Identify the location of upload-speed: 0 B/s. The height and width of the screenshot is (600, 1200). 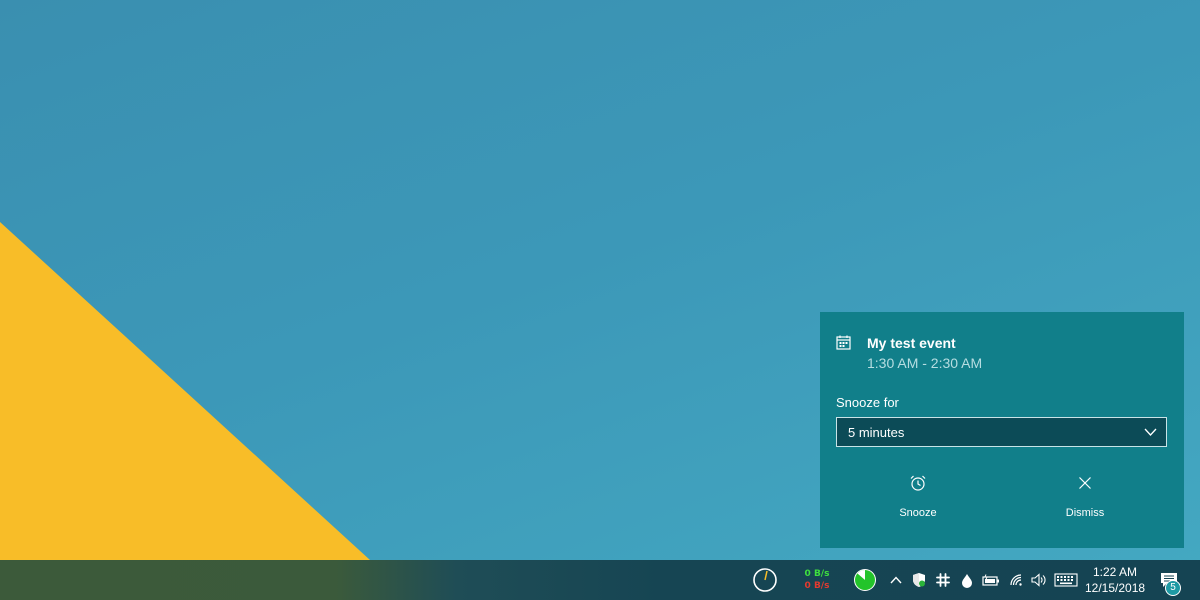
(817, 574).